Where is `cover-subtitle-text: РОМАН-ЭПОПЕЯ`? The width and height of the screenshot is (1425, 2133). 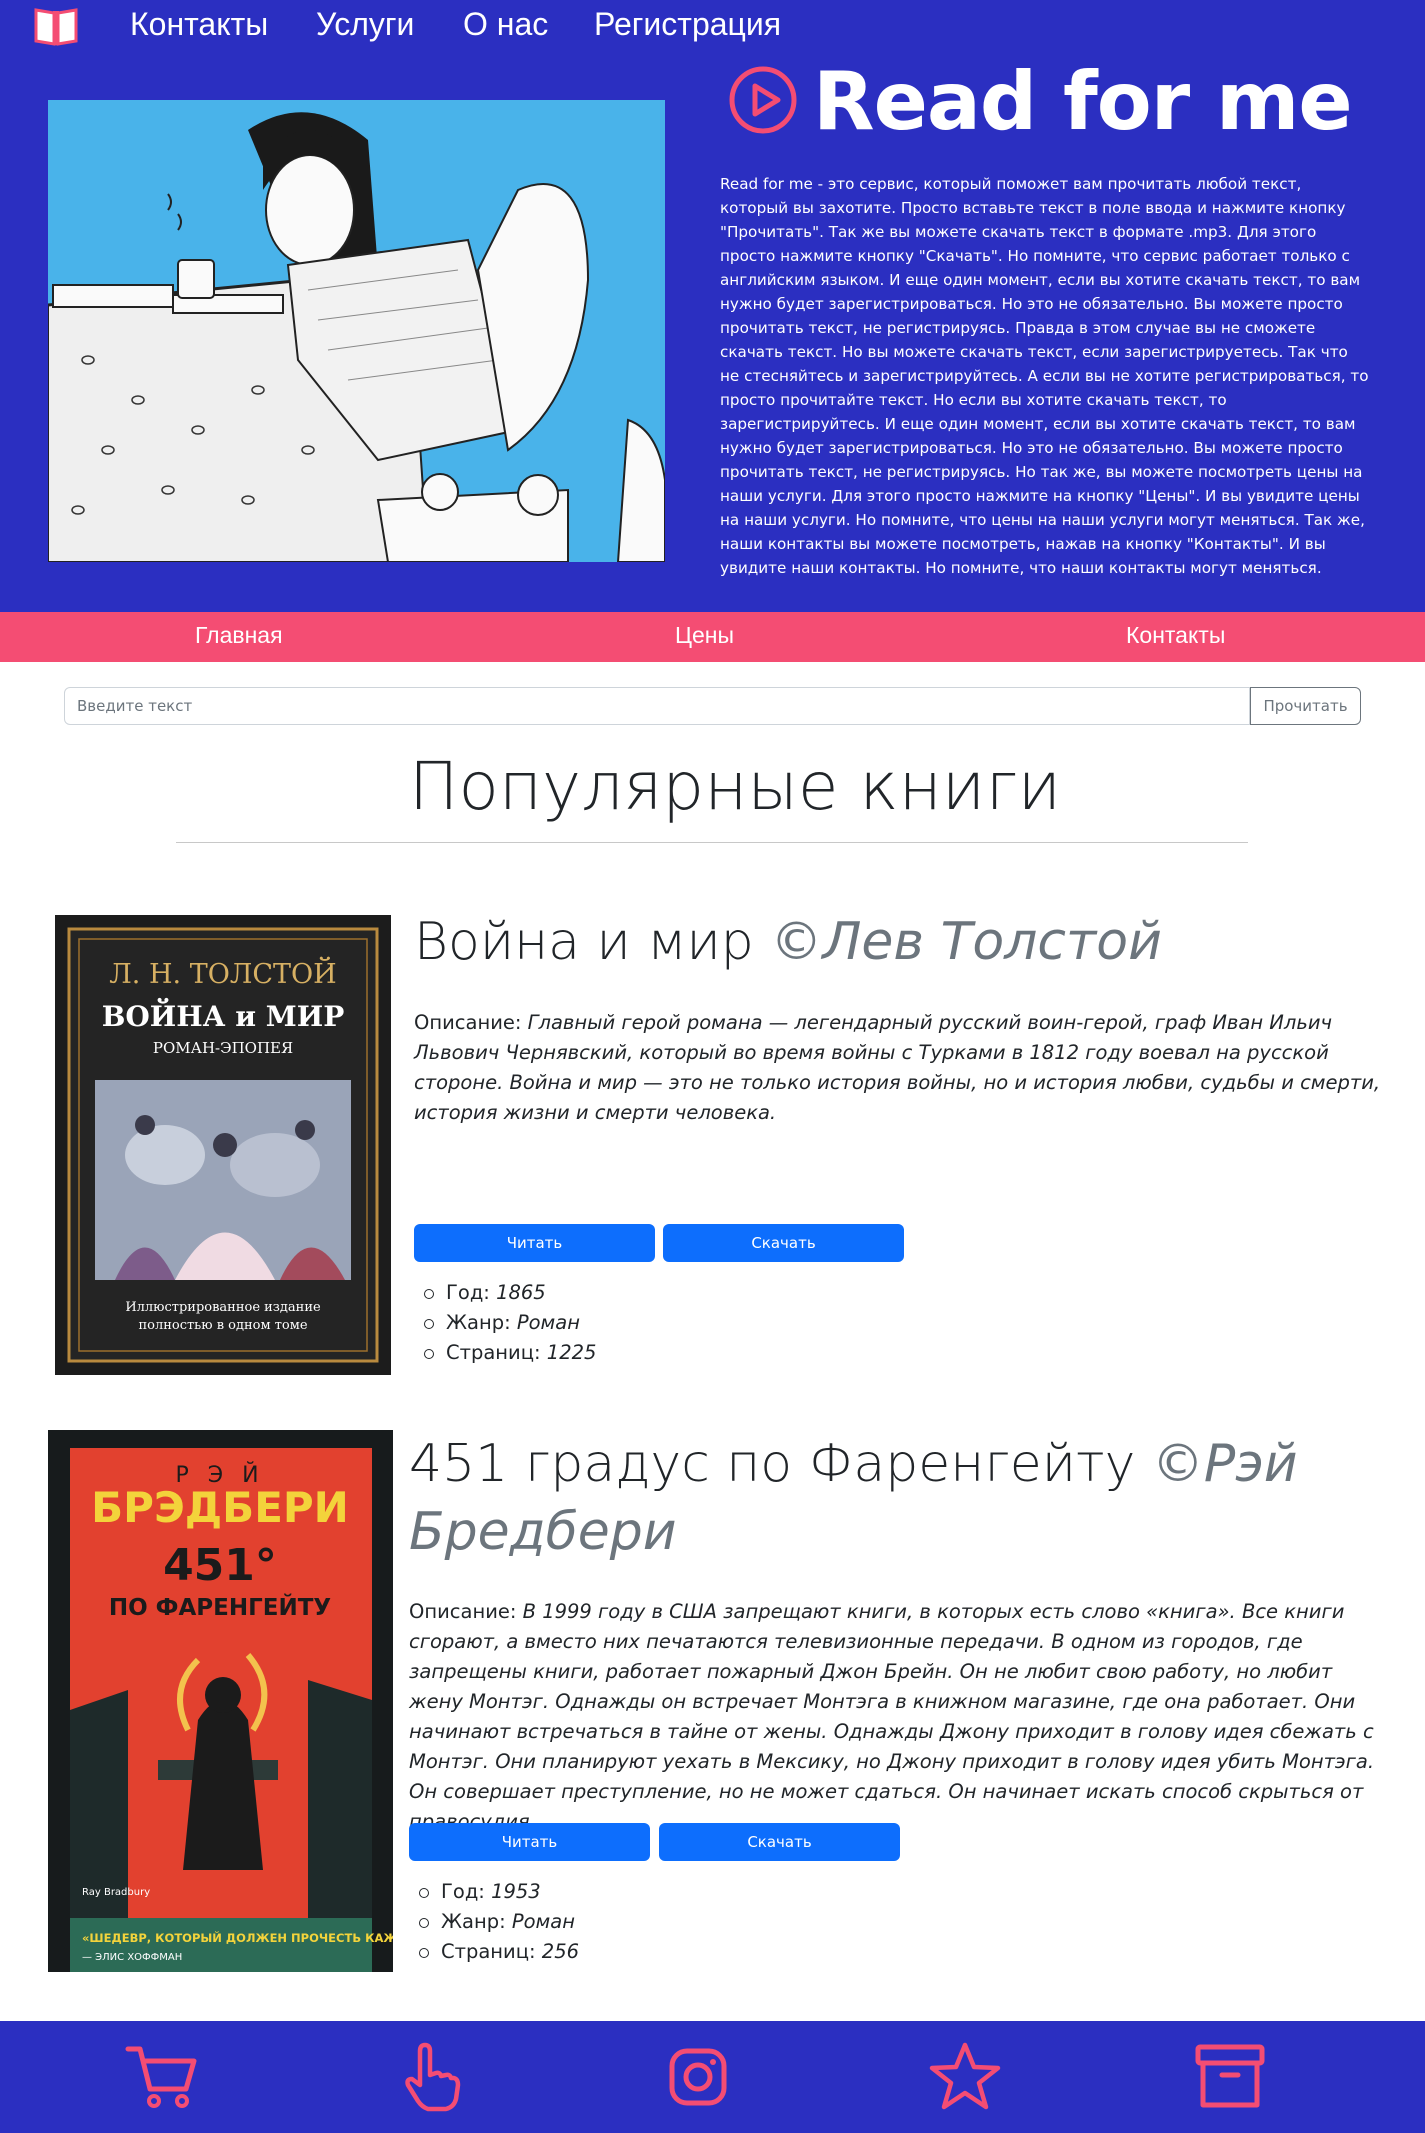
cover-subtitle-text: РОМАН-ЭПОПЕЯ is located at coordinates (223, 1048).